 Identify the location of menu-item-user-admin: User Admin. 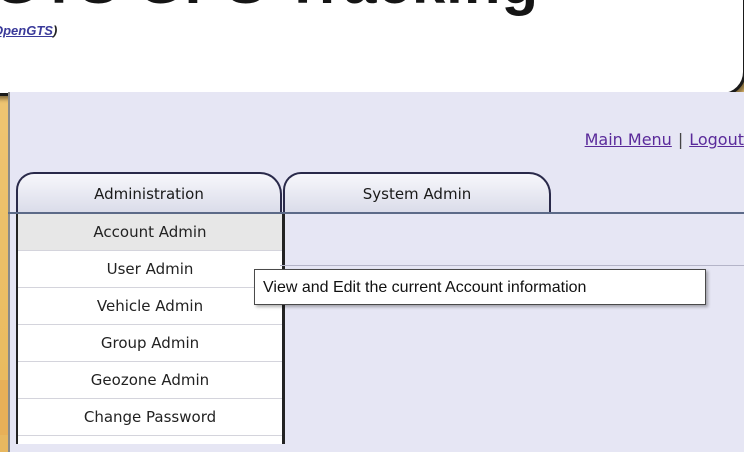
(150, 269).